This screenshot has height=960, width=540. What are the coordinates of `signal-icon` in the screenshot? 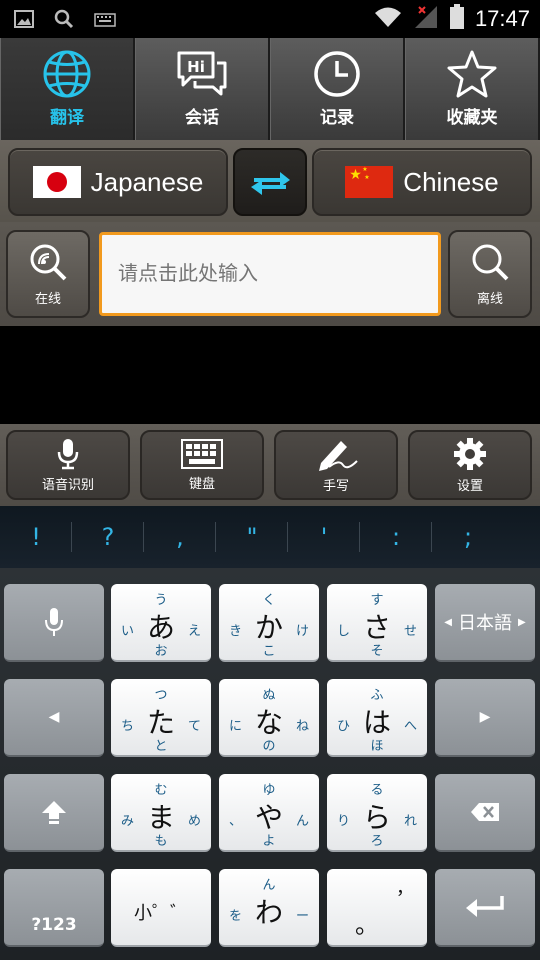 It's located at (426, 19).